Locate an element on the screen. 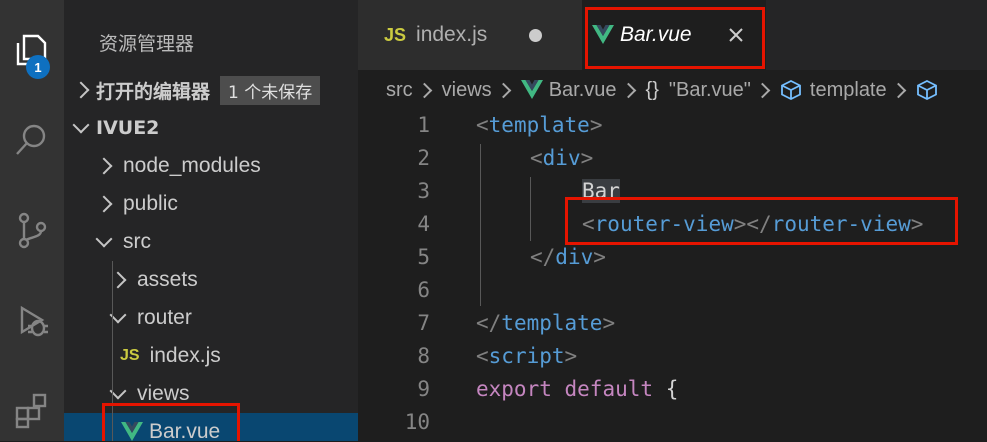  activity-bar: 1 is located at coordinates (32, 220).